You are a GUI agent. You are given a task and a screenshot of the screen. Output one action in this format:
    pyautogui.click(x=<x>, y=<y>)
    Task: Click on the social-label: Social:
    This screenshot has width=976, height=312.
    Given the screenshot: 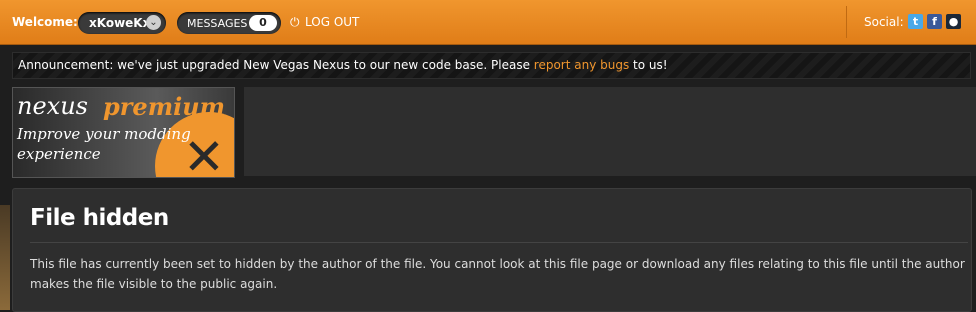 What is the action you would take?
    pyautogui.click(x=884, y=22)
    